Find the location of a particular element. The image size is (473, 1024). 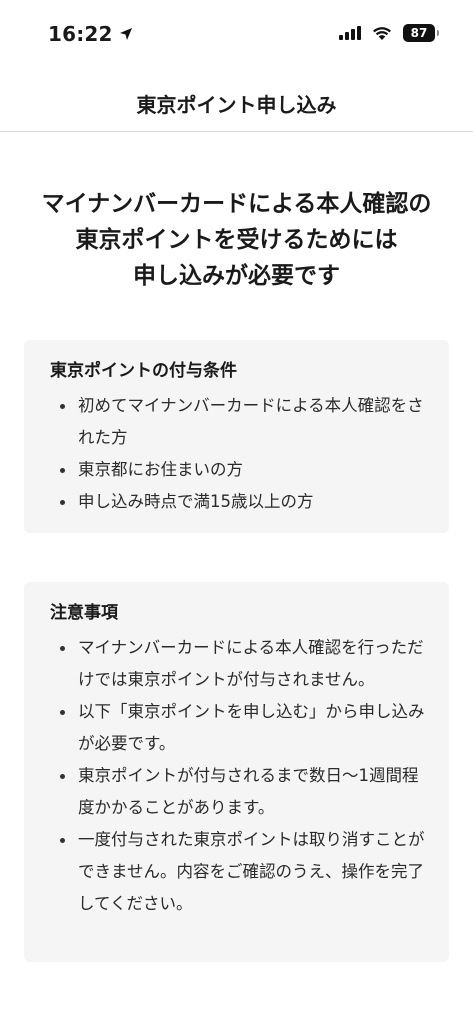

list-item: 初めてマイナンバーカードによる本人確認をされた方 is located at coordinates (240, 422).